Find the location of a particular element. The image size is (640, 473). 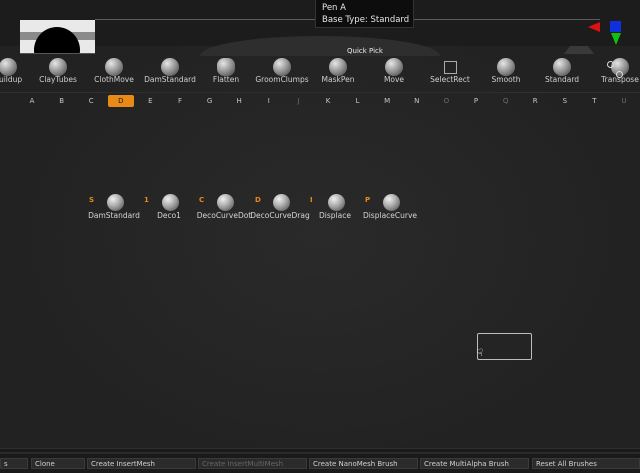

brush-hotkey: 1 is located at coordinates (146, 200).